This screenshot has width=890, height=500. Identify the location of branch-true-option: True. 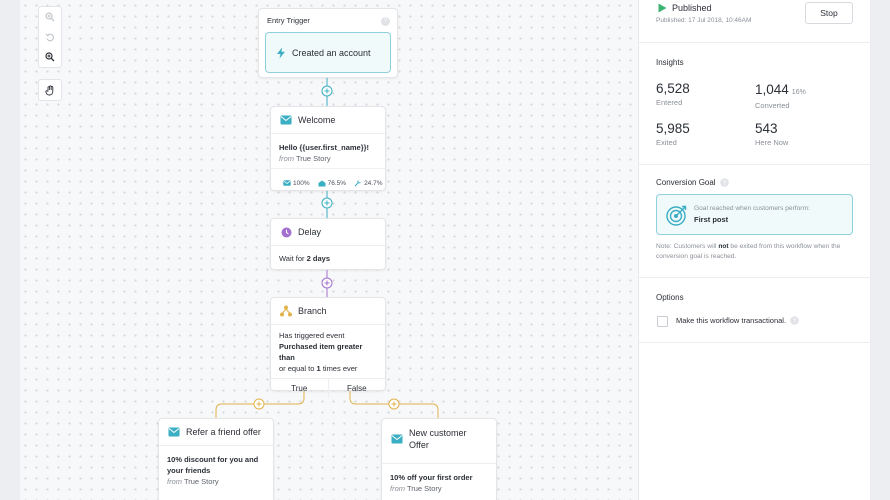
(300, 388).